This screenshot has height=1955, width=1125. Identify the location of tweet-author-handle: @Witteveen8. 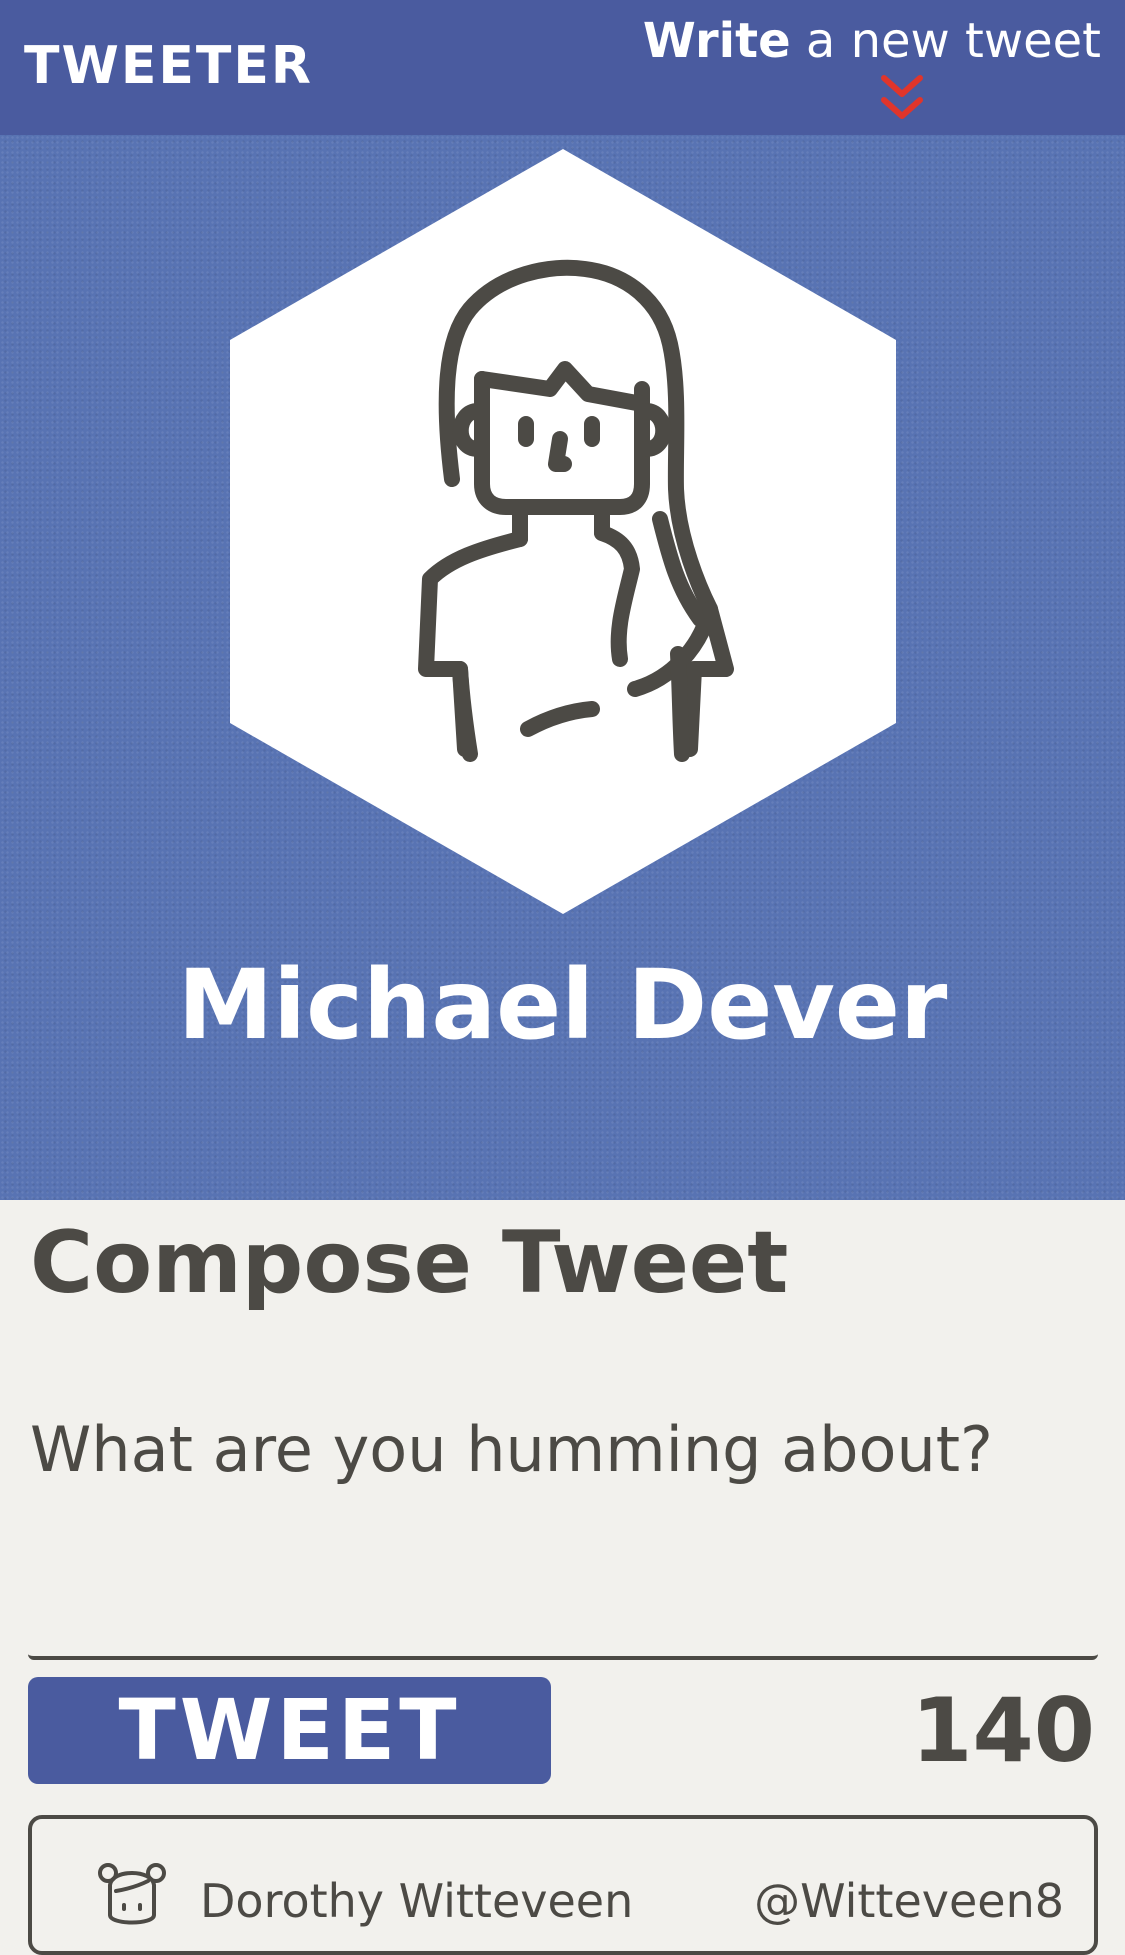
(909, 1901).